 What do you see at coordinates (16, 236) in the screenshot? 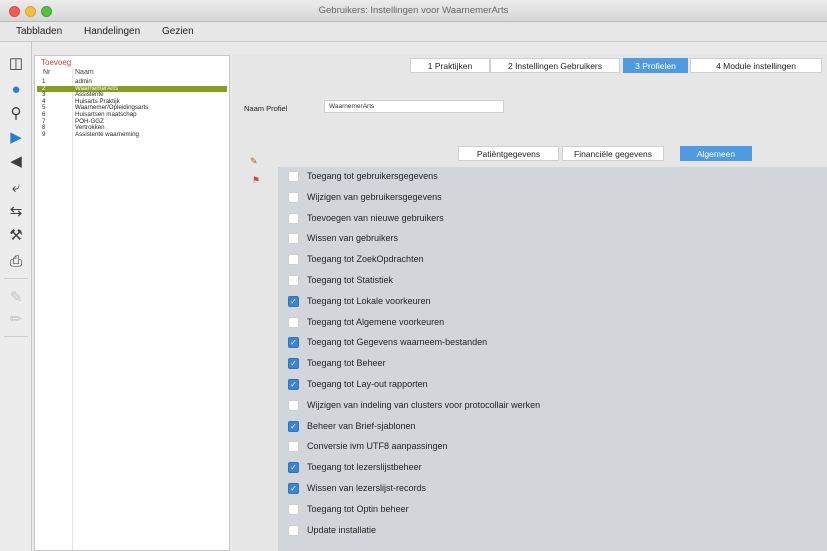
I see `wrench-icon: ⚒` at bounding box center [16, 236].